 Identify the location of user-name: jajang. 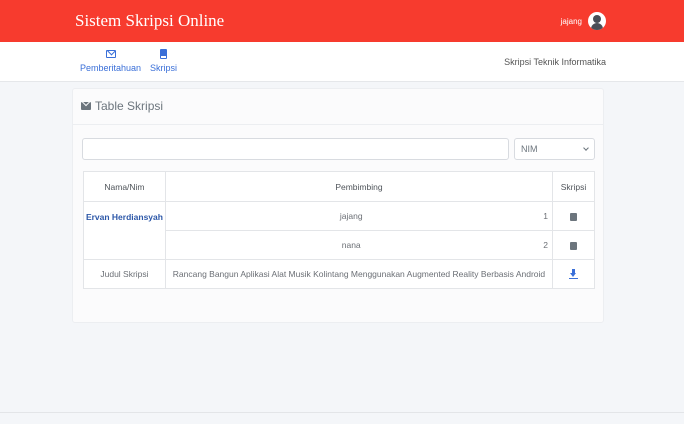
(571, 21).